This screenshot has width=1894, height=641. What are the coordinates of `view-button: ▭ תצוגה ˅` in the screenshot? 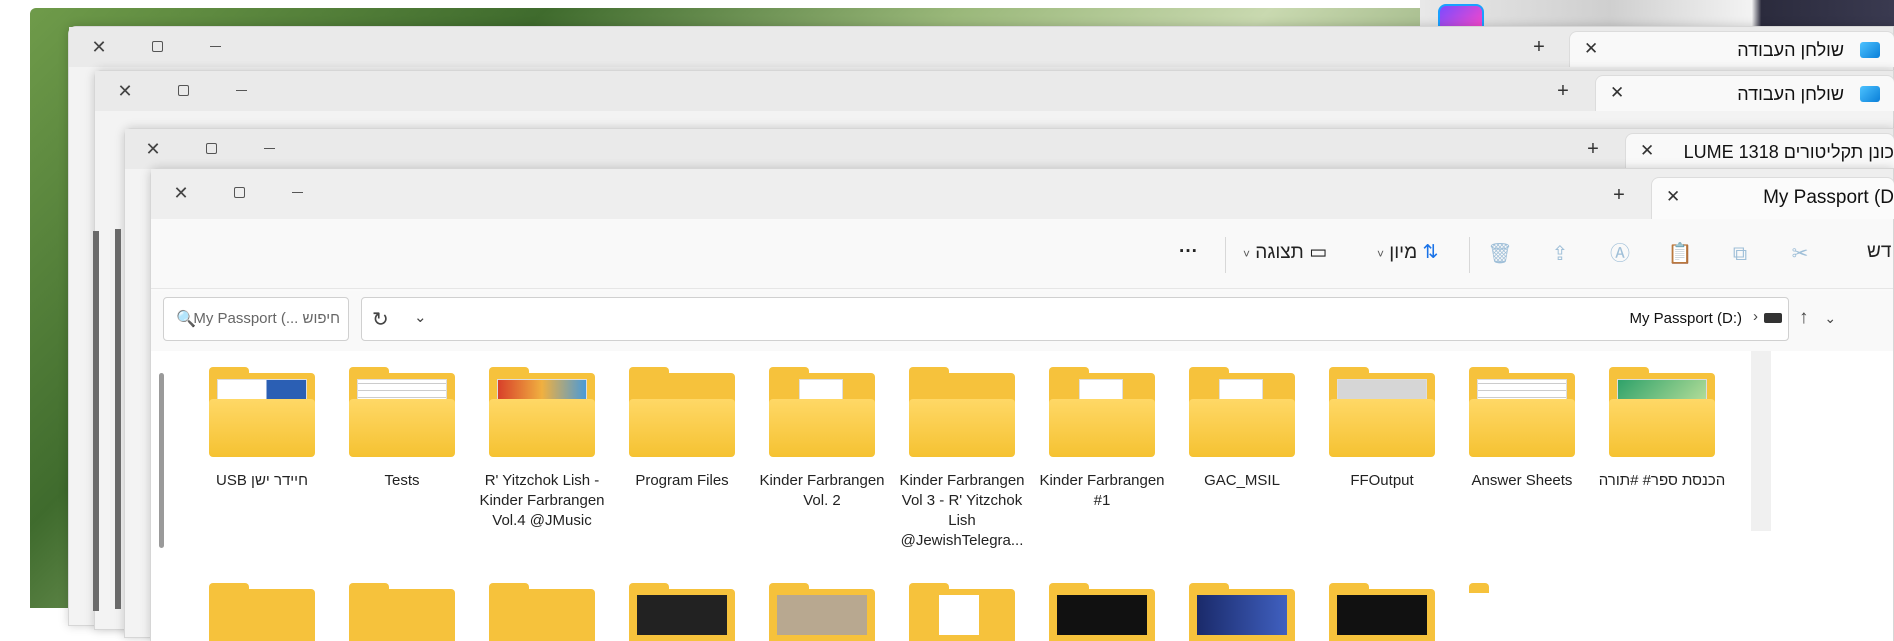 It's located at (1285, 255).